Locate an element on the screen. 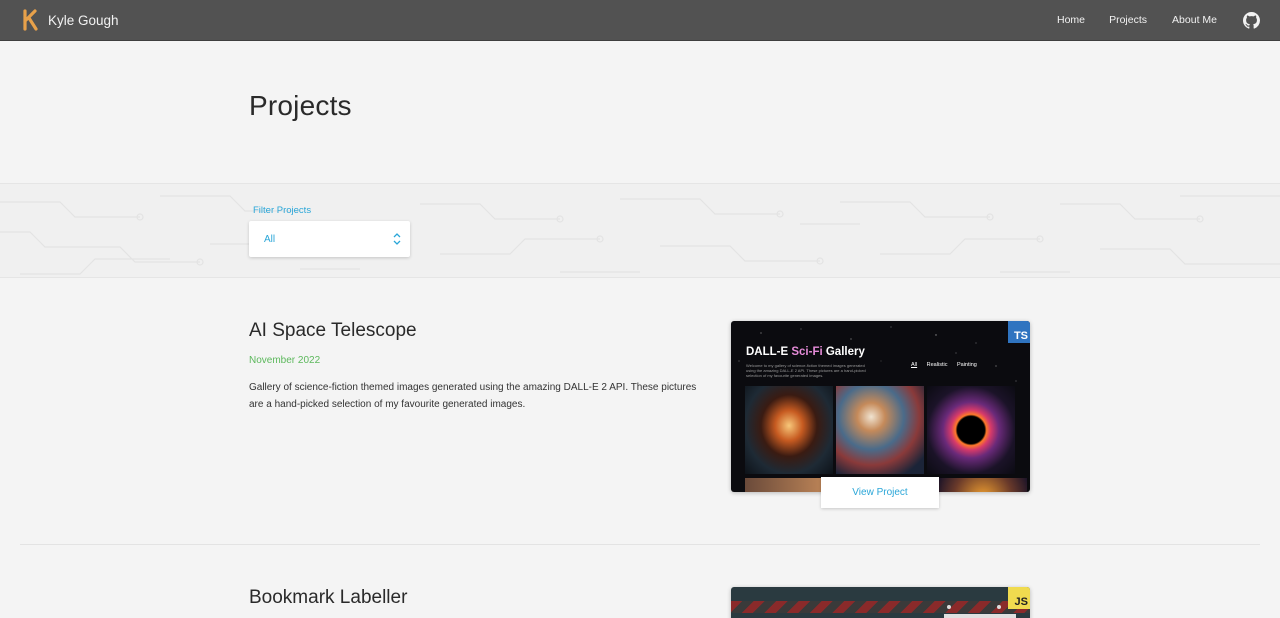 This screenshot has width=1280, height=618. page-title: Projects is located at coordinates (300, 105).